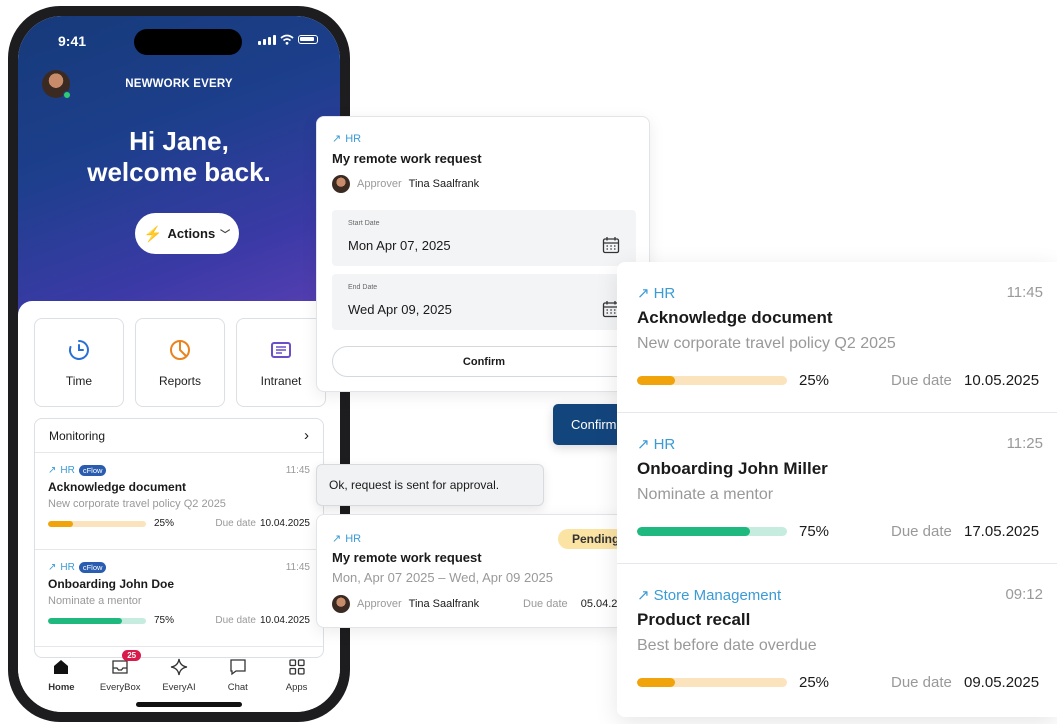  Describe the element at coordinates (153, 234) in the screenshot. I see `lightning-icon: ⚡` at that location.